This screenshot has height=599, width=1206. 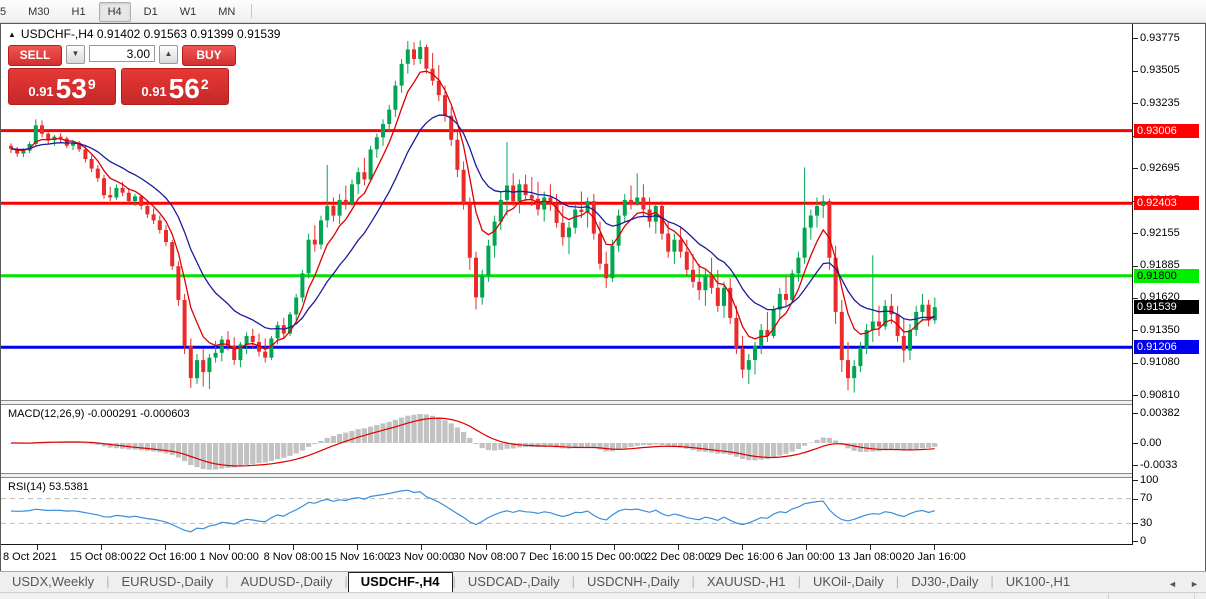 What do you see at coordinates (472, 511) in the screenshot?
I see `rsi-line` at bounding box center [472, 511].